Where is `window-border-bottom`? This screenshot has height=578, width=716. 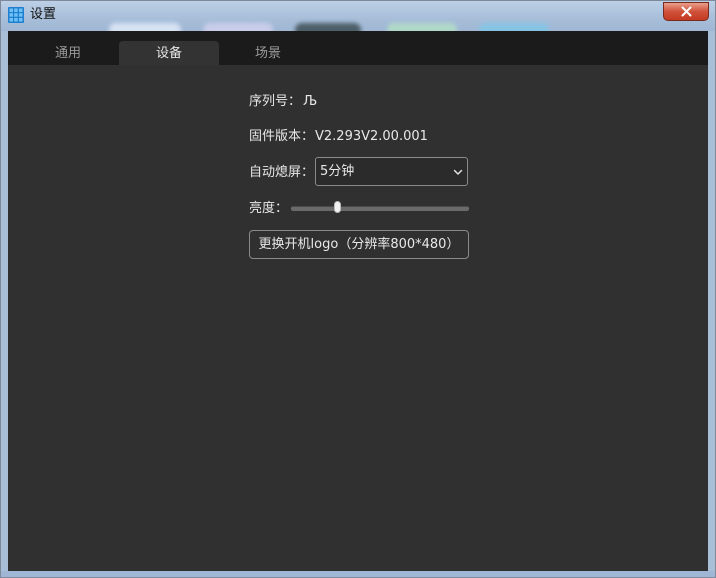 window-border-bottom is located at coordinates (358, 574).